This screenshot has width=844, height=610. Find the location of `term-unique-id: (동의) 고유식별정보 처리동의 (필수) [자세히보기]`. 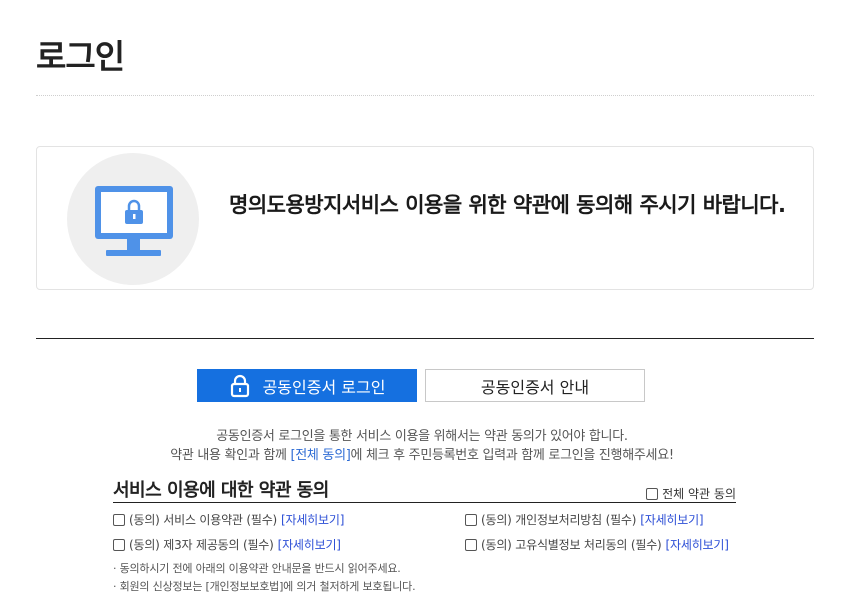

term-unique-id: (동의) 고유식별정보 처리동의 (필수) [자세히보기] is located at coordinates (597, 544).